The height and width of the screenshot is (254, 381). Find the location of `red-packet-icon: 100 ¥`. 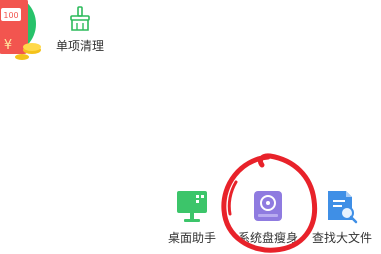

red-packet-icon: 100 ¥ is located at coordinates (20, 30).